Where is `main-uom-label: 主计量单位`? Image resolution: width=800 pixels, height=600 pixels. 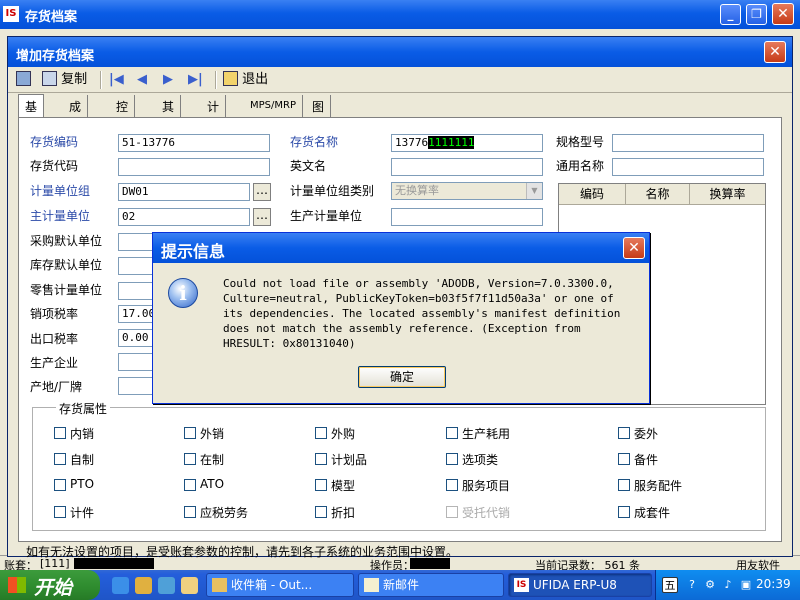 main-uom-label: 主计量单位 is located at coordinates (60, 216).